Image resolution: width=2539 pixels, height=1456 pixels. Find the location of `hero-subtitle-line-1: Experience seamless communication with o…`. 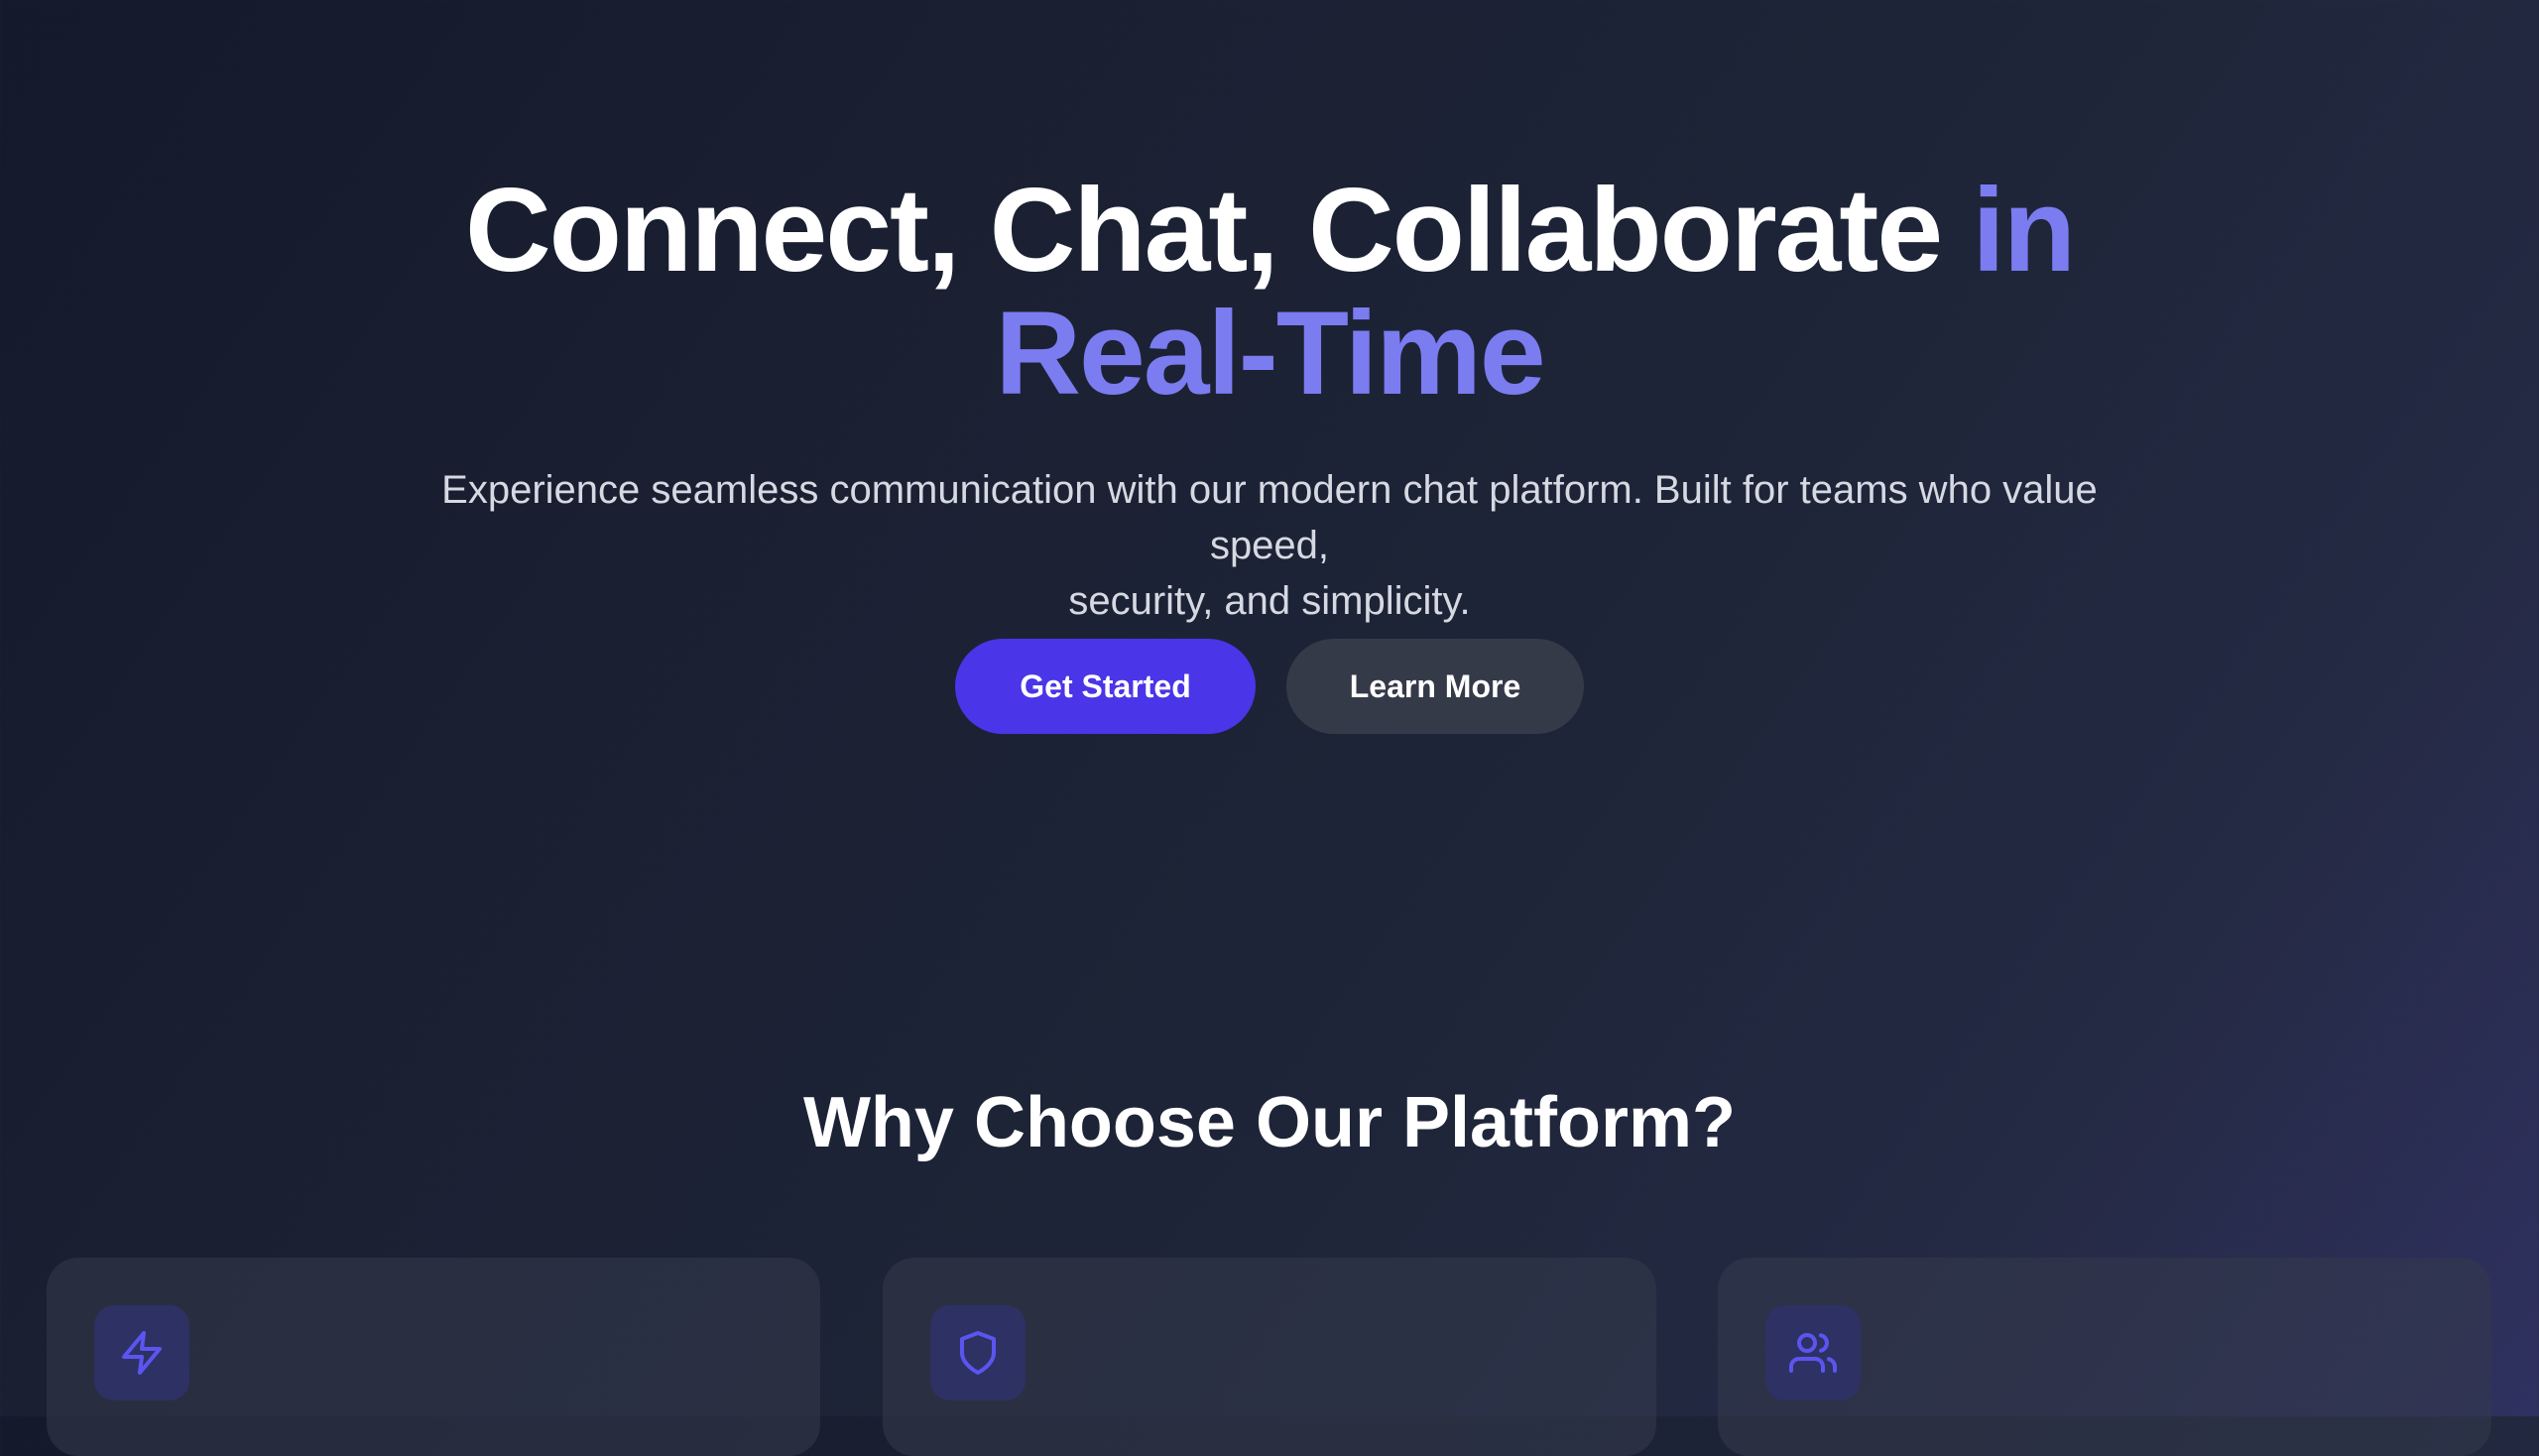

hero-subtitle-line-1: Experience seamless communication with o… is located at coordinates (1269, 517).